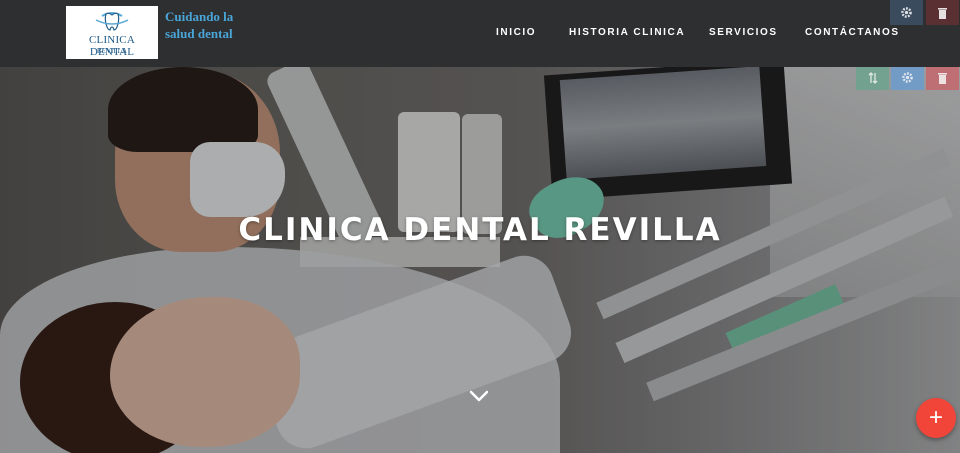 This screenshot has height=453, width=960. Describe the element at coordinates (112, 32) in the screenshot. I see `clinic-logo: CLINICA DENTAL REVILLA` at that location.